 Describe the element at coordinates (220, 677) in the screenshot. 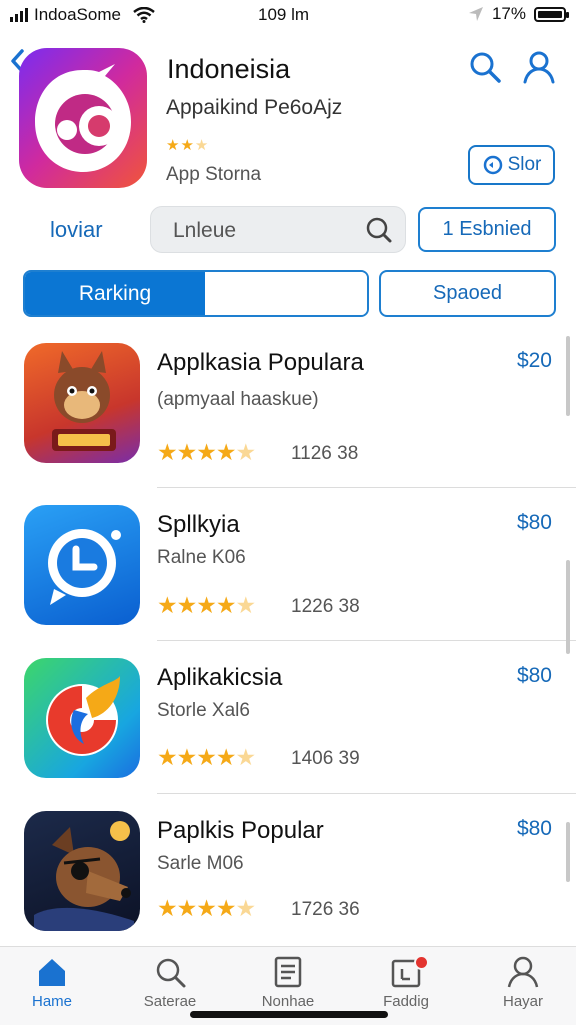

I see `app-name: Aplikakicsia` at that location.